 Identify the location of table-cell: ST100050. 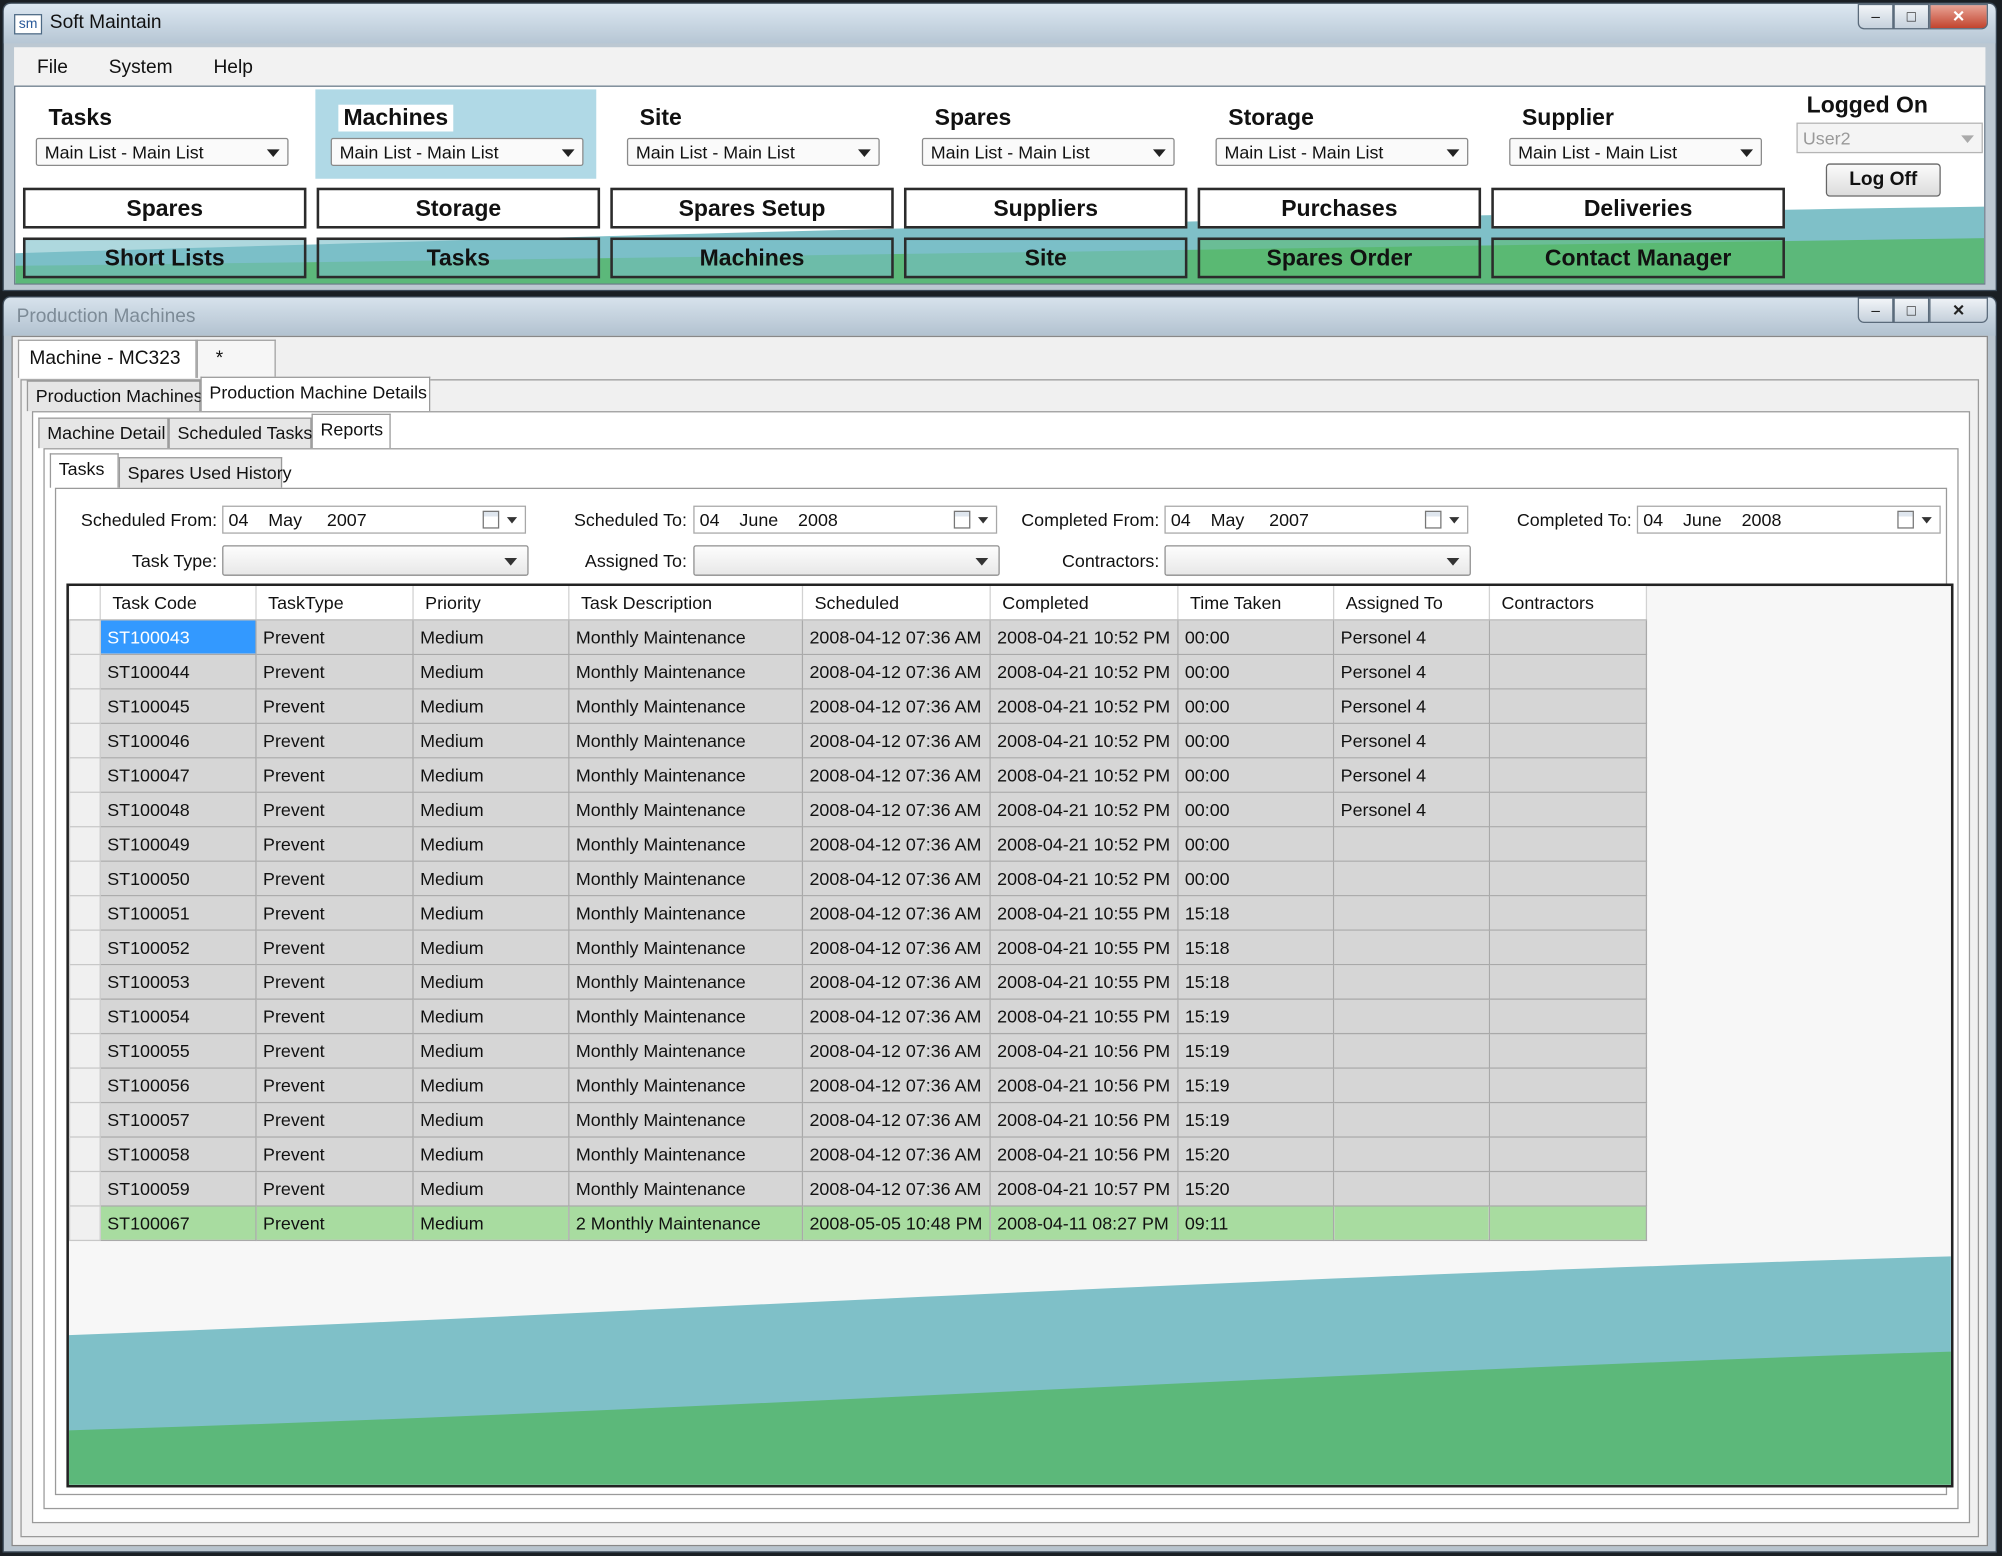
(178, 877).